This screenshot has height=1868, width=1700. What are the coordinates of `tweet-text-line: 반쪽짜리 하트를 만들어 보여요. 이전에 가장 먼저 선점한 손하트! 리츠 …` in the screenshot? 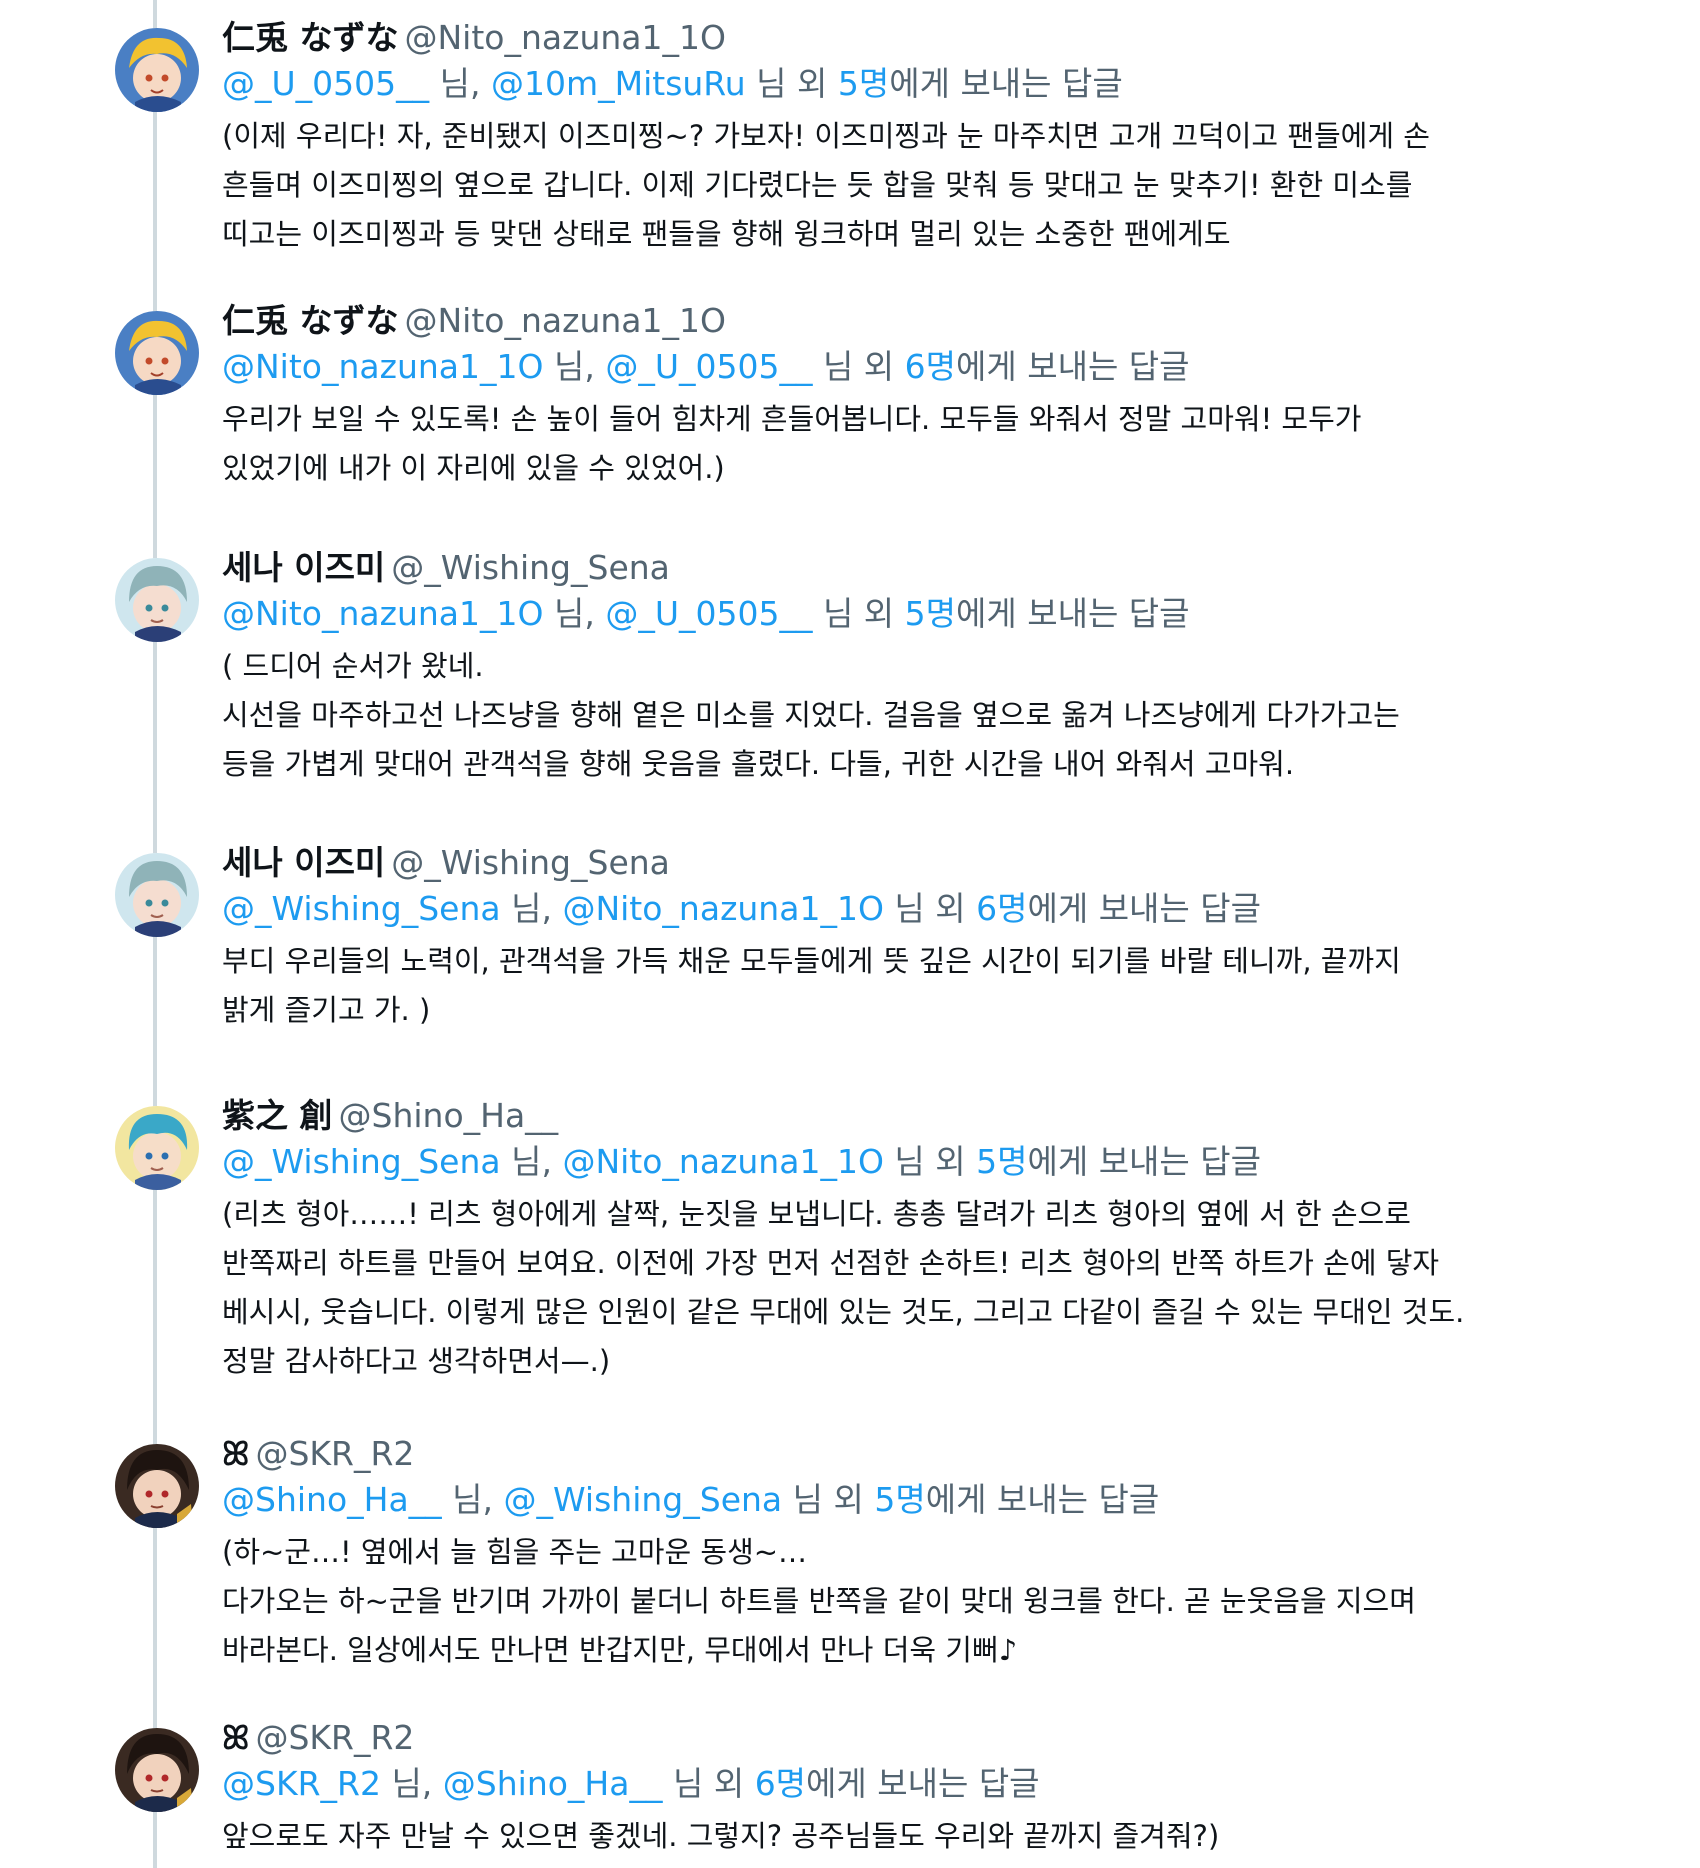 It's located at (831, 1263).